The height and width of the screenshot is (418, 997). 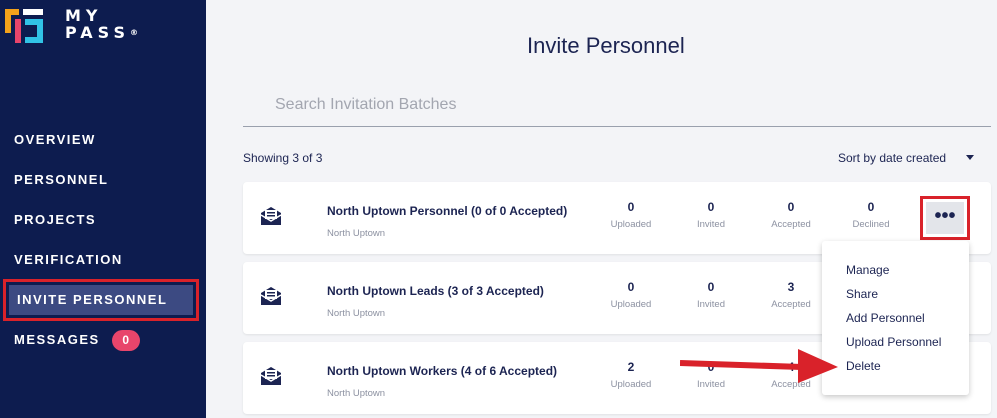 What do you see at coordinates (55, 220) in the screenshot?
I see `sidebar-item-projects: PROJECTS` at bounding box center [55, 220].